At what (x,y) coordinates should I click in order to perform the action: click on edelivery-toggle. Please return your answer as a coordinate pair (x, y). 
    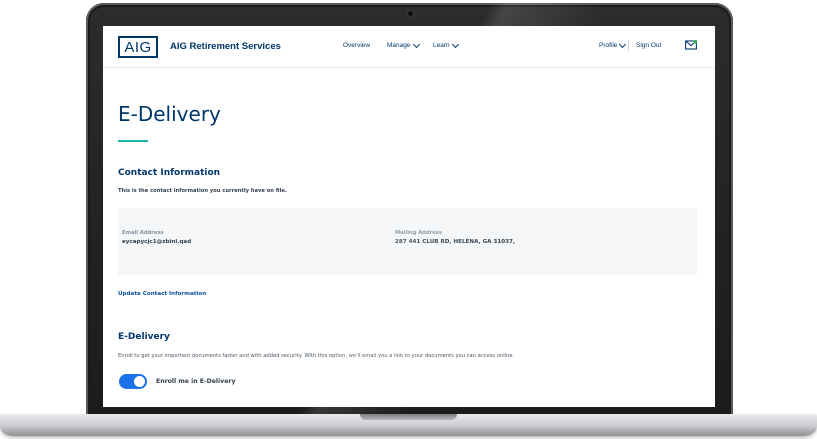
    Looking at the image, I should click on (133, 381).